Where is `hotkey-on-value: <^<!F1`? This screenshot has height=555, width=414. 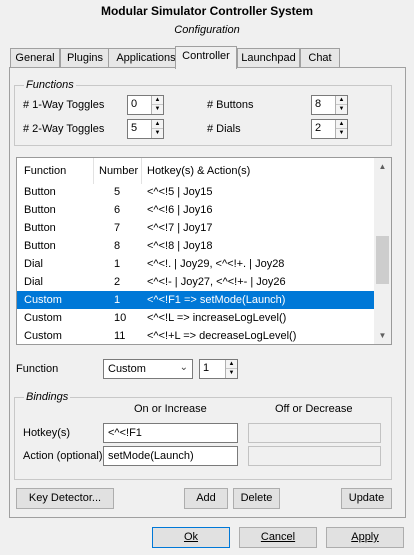
hotkey-on-value: <^<!F1 is located at coordinates (125, 433).